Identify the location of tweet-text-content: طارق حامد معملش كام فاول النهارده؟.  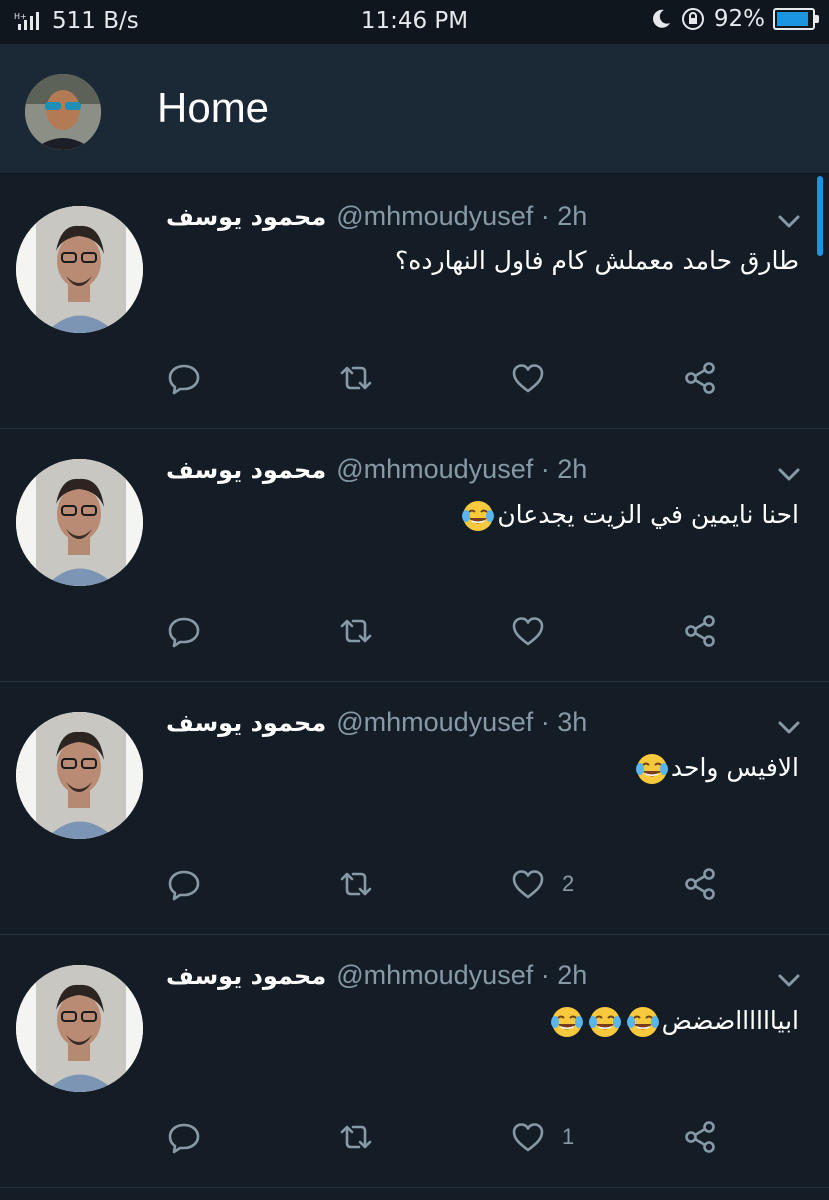
(597, 260).